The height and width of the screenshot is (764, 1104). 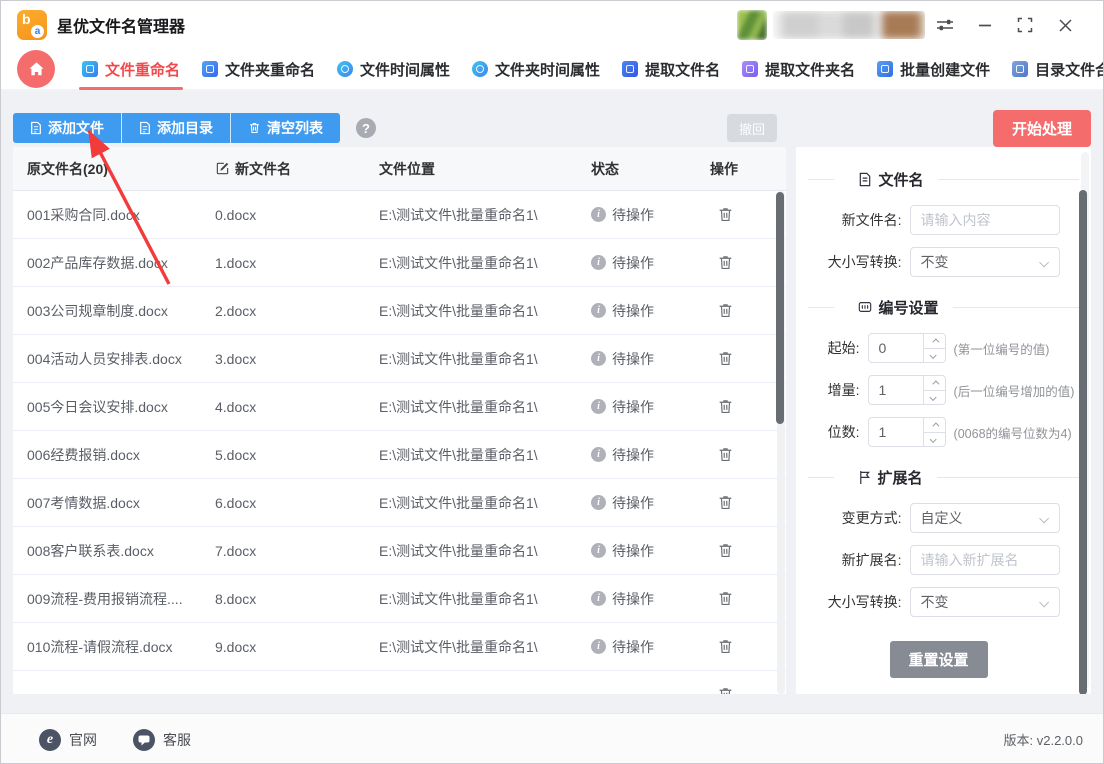 What do you see at coordinates (646, 169) in the screenshot?
I see `header-status: 状态` at bounding box center [646, 169].